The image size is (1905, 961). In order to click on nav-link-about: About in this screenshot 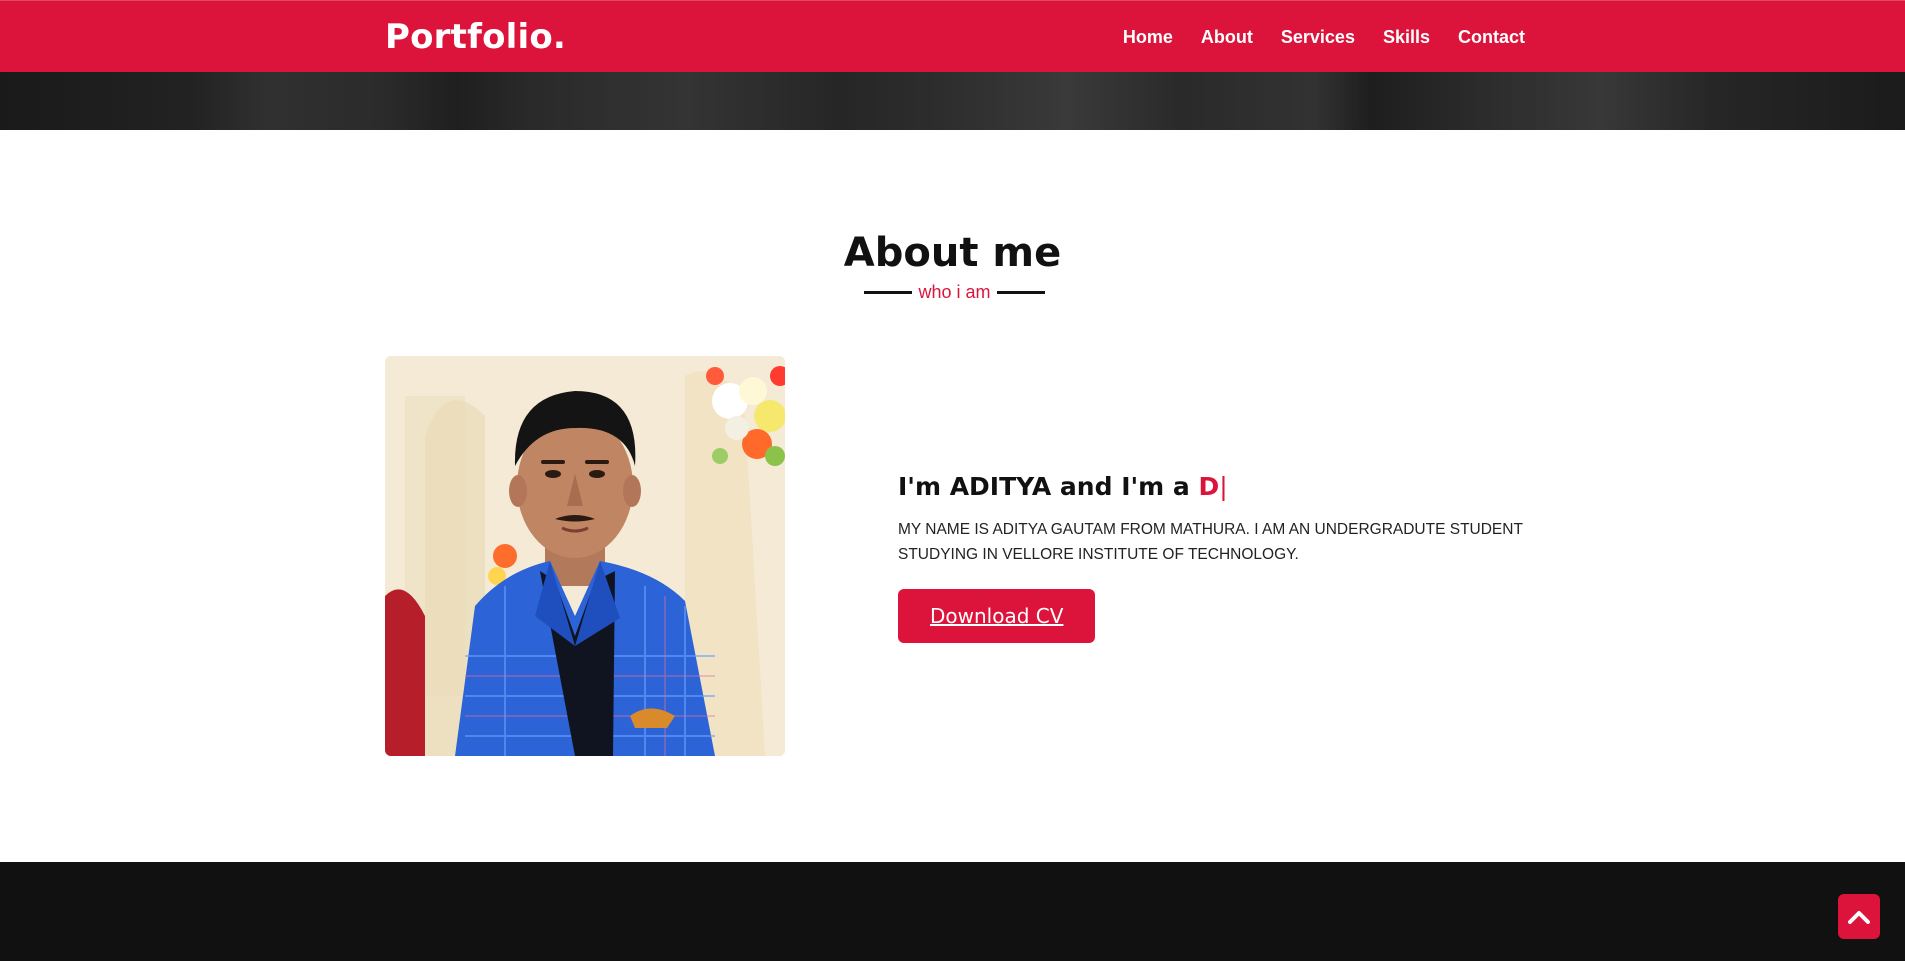, I will do `click(1227, 37)`.